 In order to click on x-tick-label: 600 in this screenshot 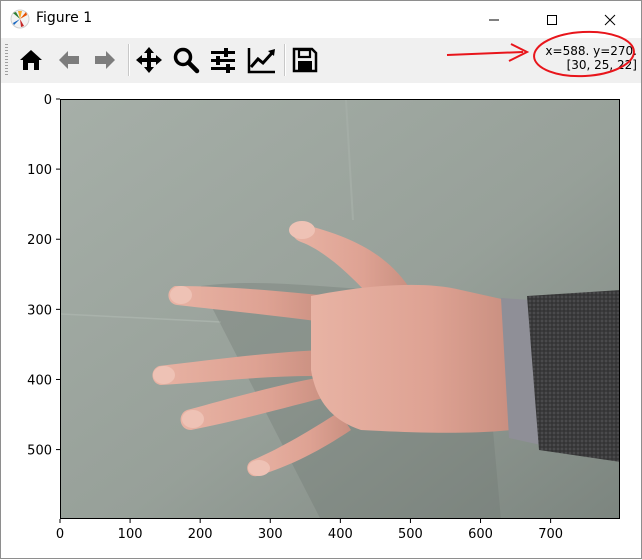, I will do `click(480, 534)`.